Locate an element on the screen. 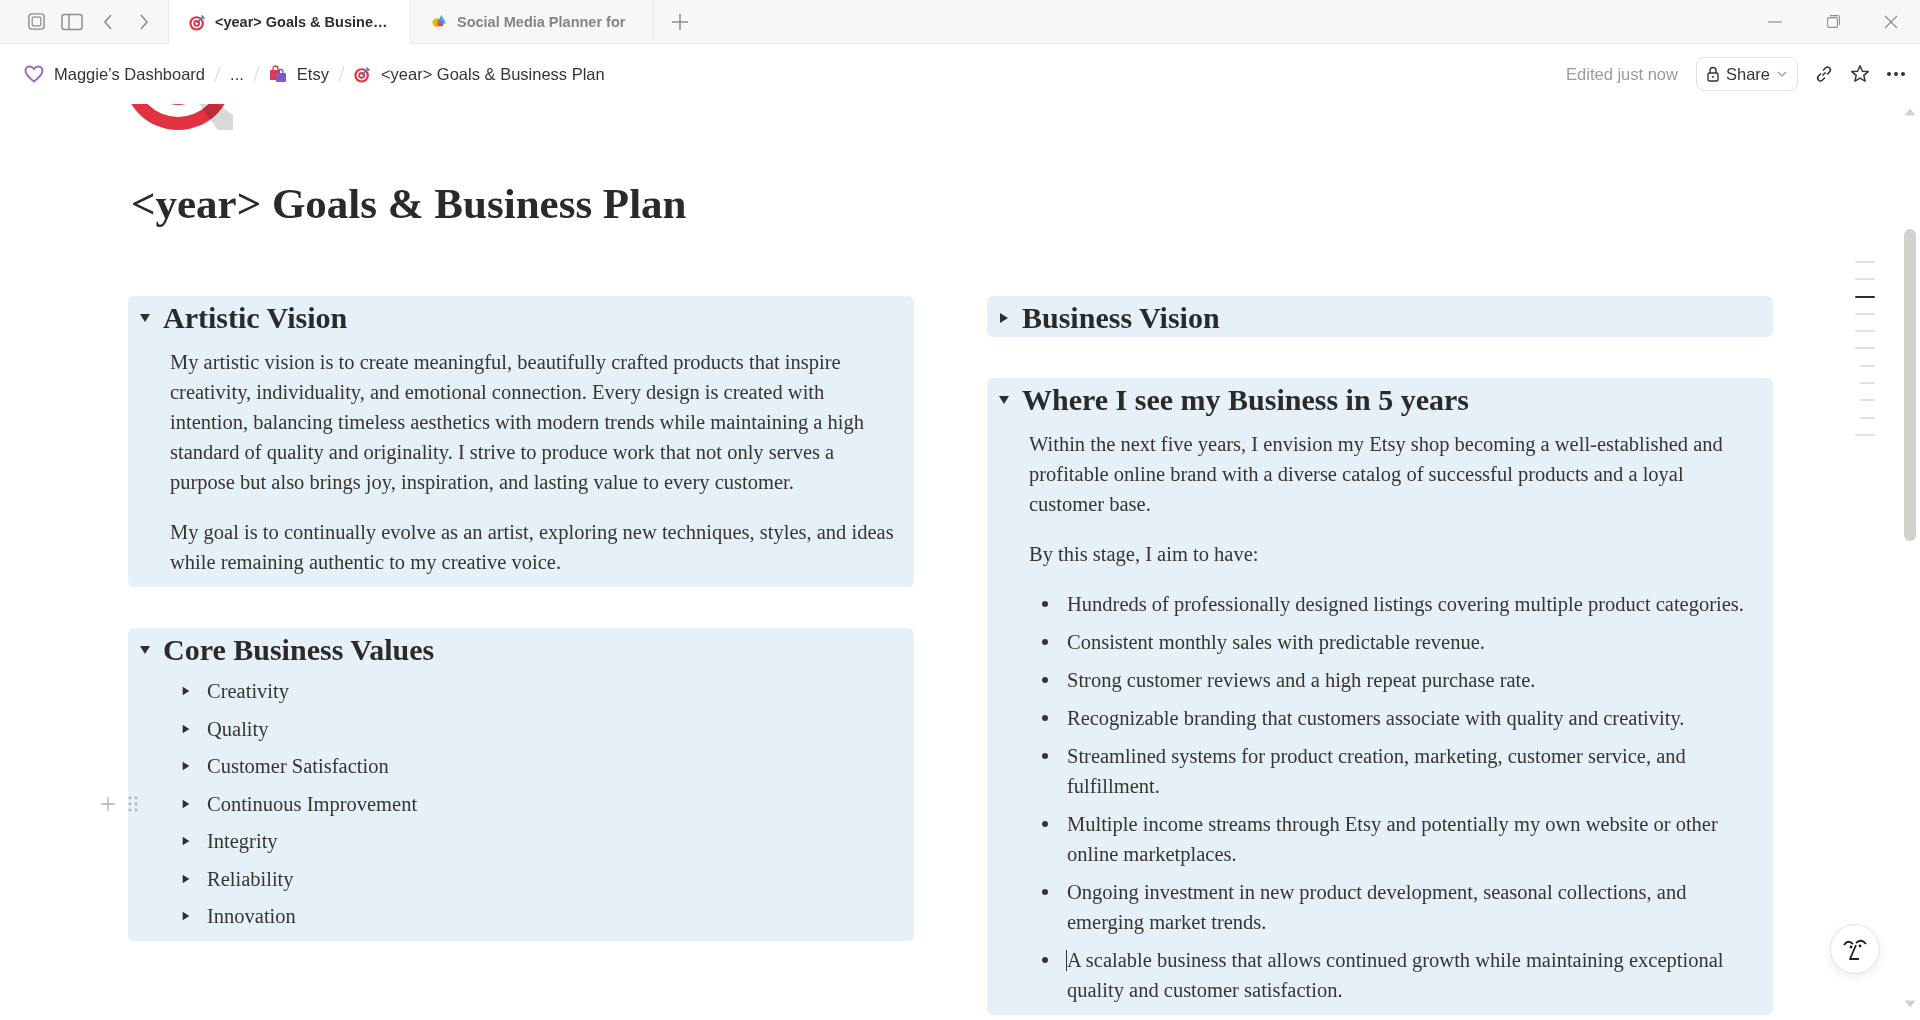  list-item-text: Strong customer reviews and a high repeat purchase rate. is located at coordinates (1302, 681).